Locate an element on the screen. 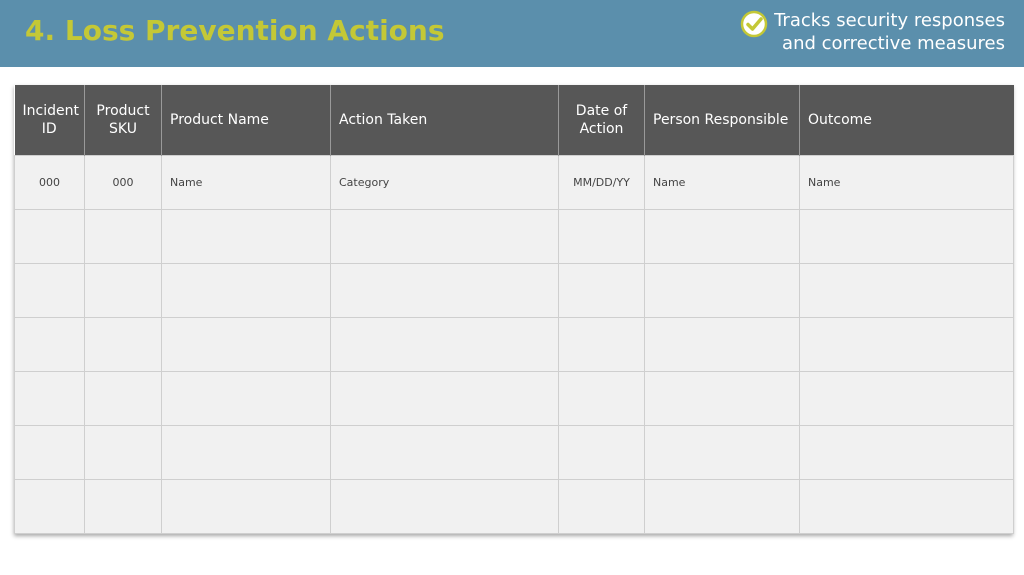 The width and height of the screenshot is (1024, 575). page-title: 4. Loss Prevention Actions is located at coordinates (235, 30).